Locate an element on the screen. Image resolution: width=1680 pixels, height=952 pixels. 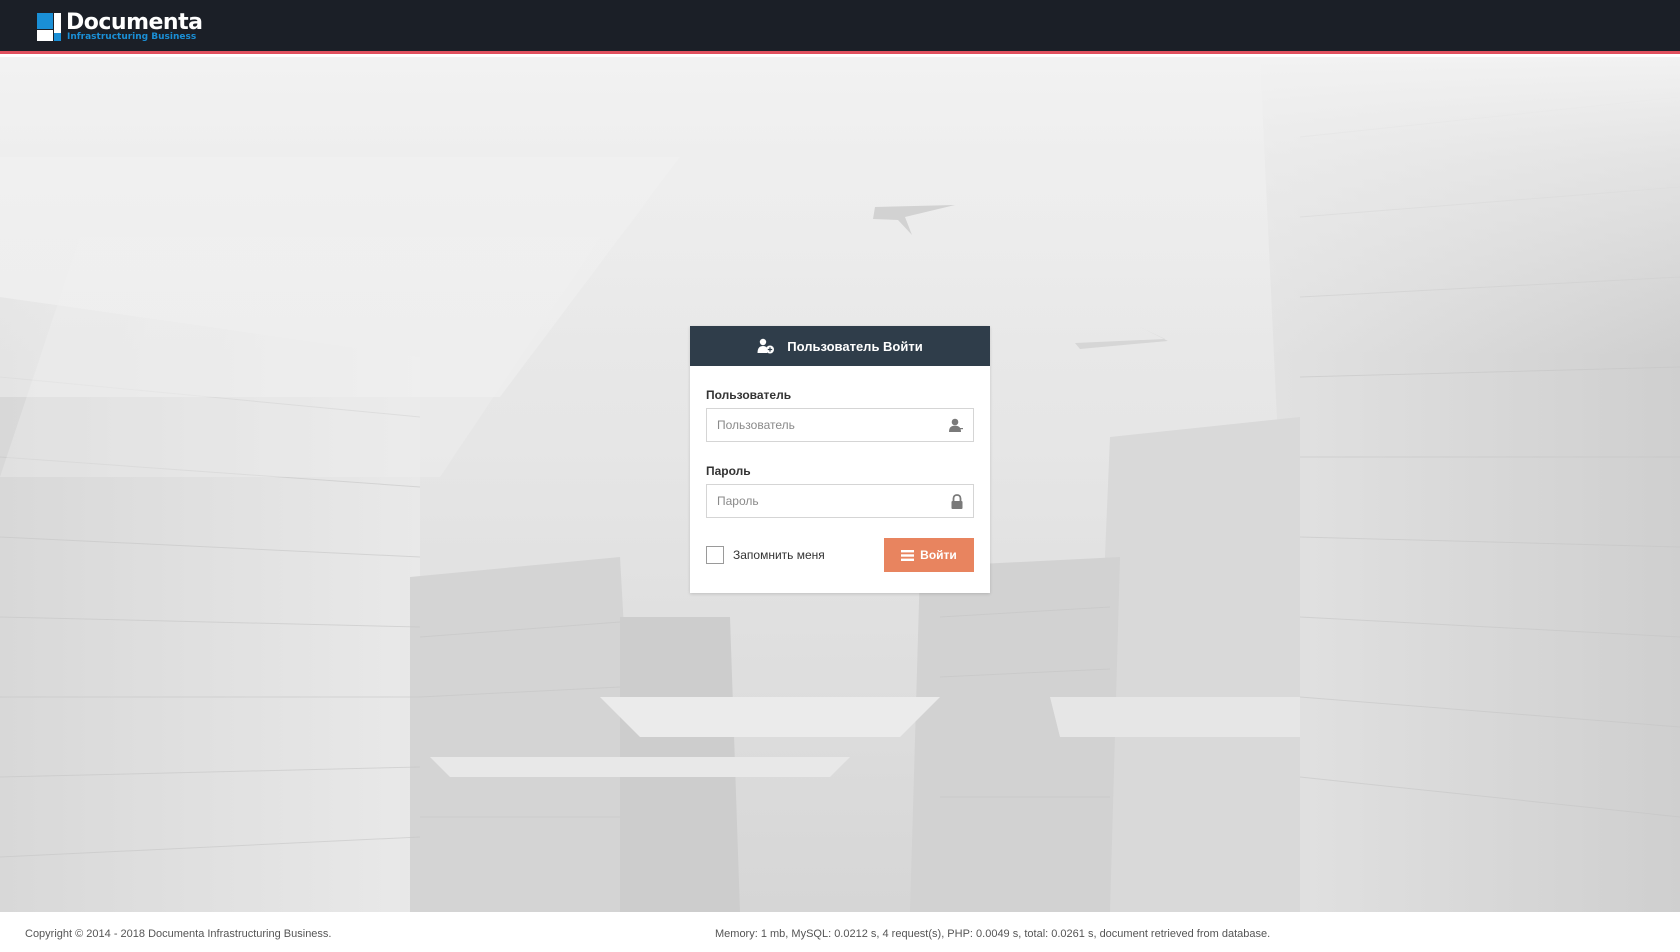
username-input is located at coordinates (840, 425).